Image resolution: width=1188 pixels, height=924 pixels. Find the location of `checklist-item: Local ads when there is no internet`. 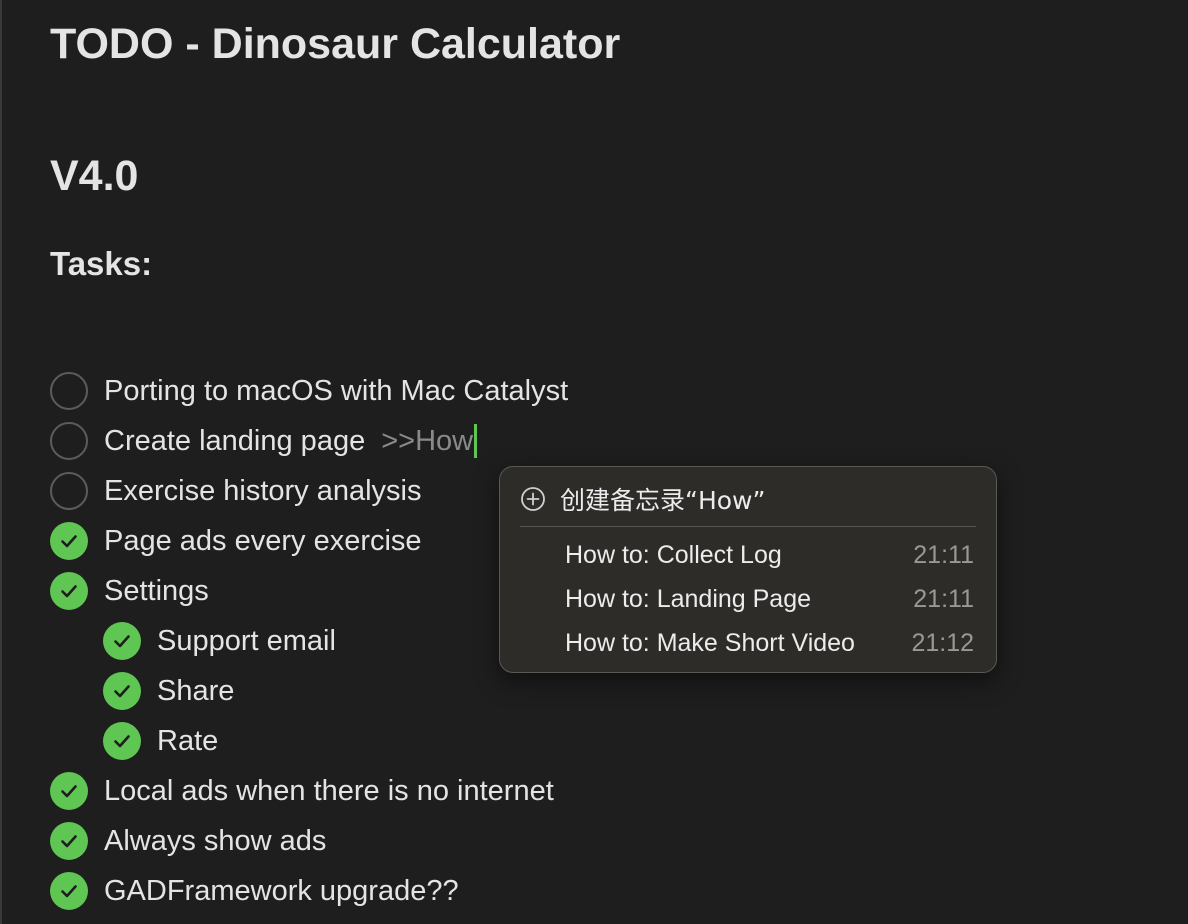

checklist-item: Local ads when there is no internet is located at coordinates (302, 791).